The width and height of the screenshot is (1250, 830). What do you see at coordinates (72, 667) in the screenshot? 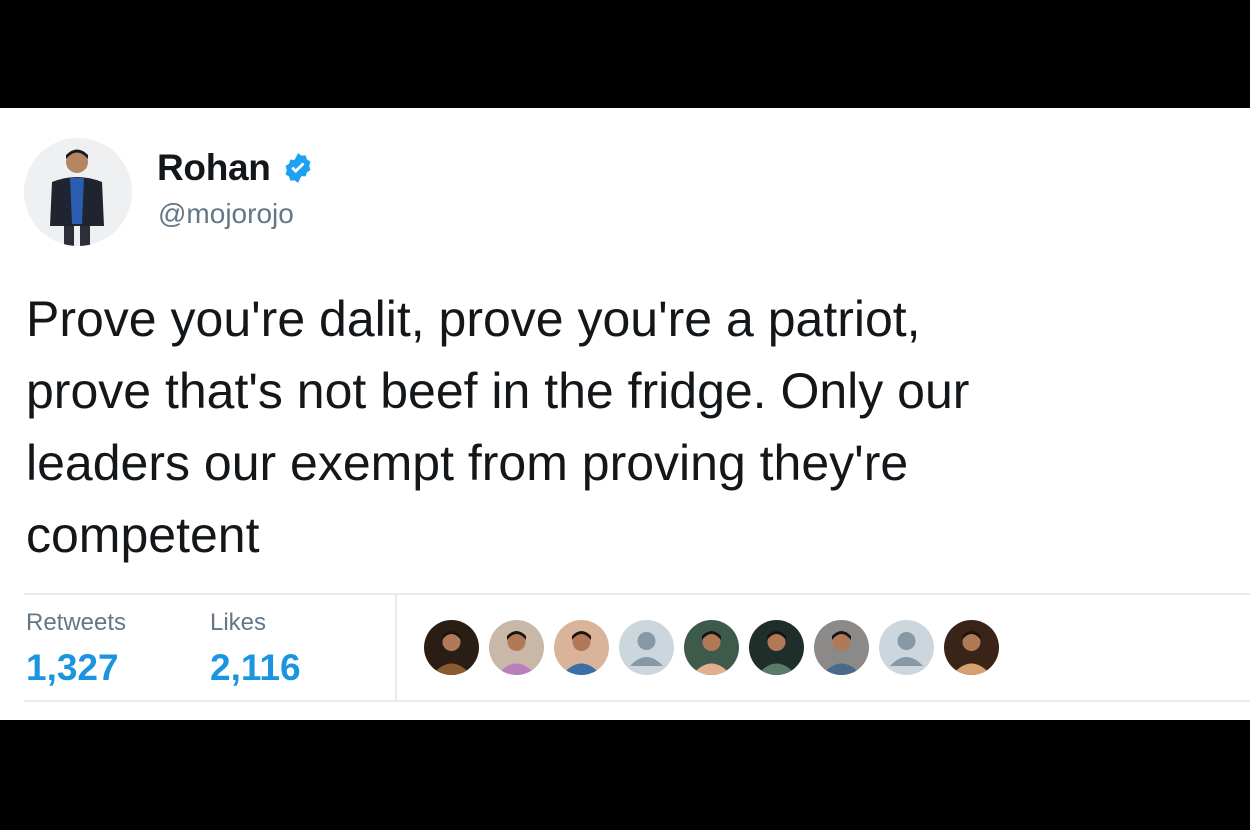
I see `retweets-count: 1,327` at bounding box center [72, 667].